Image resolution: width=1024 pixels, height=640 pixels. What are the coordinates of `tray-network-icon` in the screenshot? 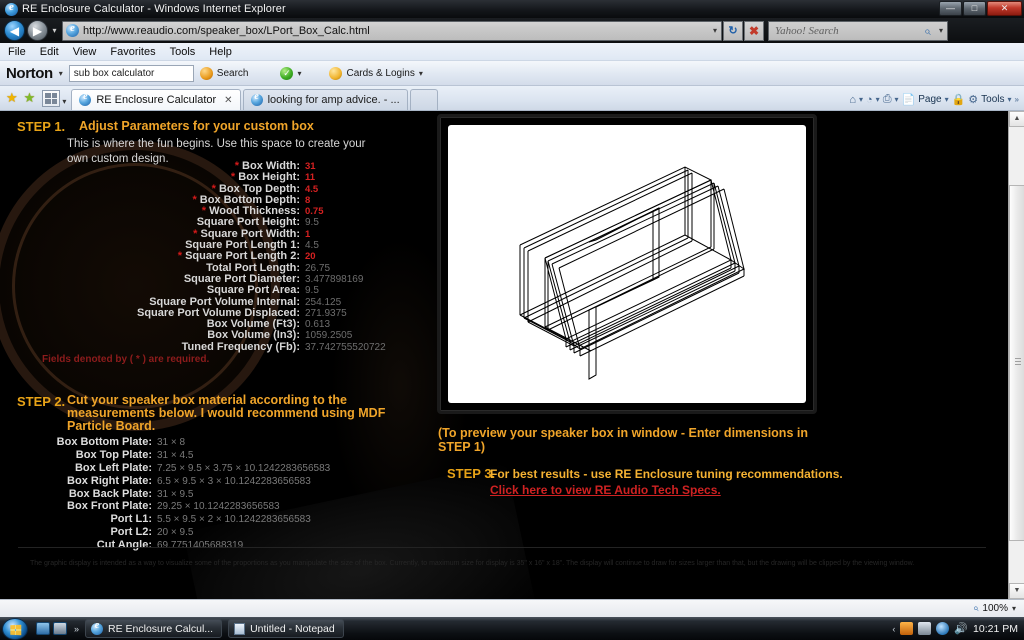 It's located at (943, 628).